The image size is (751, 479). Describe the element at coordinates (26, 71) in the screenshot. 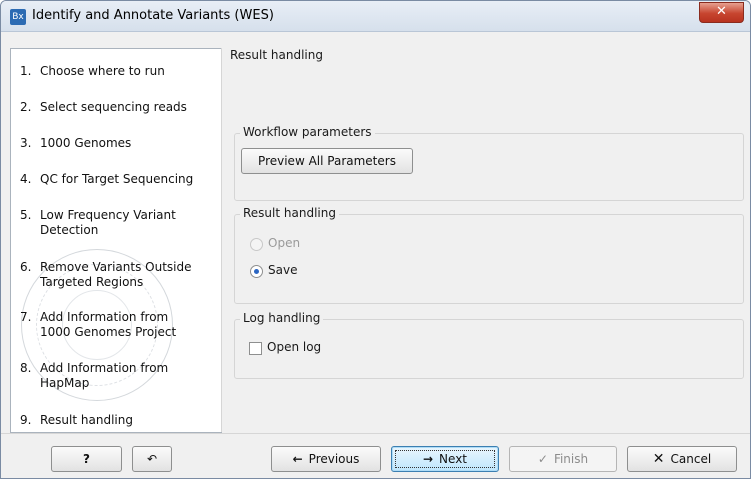

I see `step-number: 1.` at that location.